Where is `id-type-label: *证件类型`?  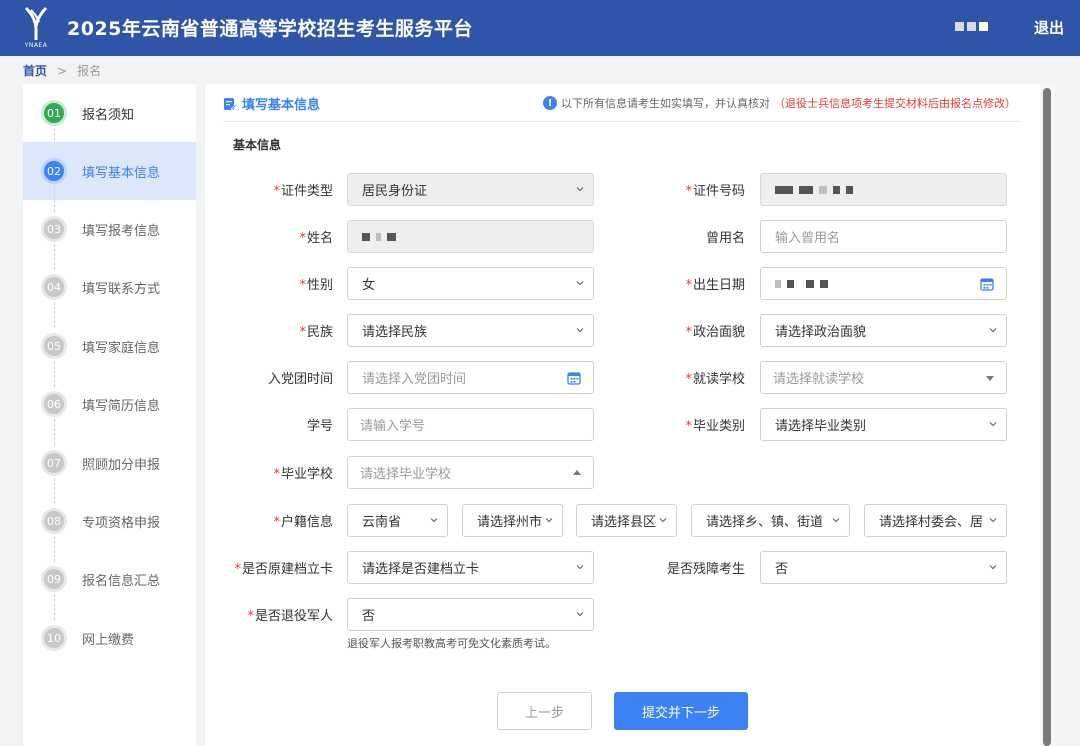 id-type-label: *证件类型 is located at coordinates (303, 191).